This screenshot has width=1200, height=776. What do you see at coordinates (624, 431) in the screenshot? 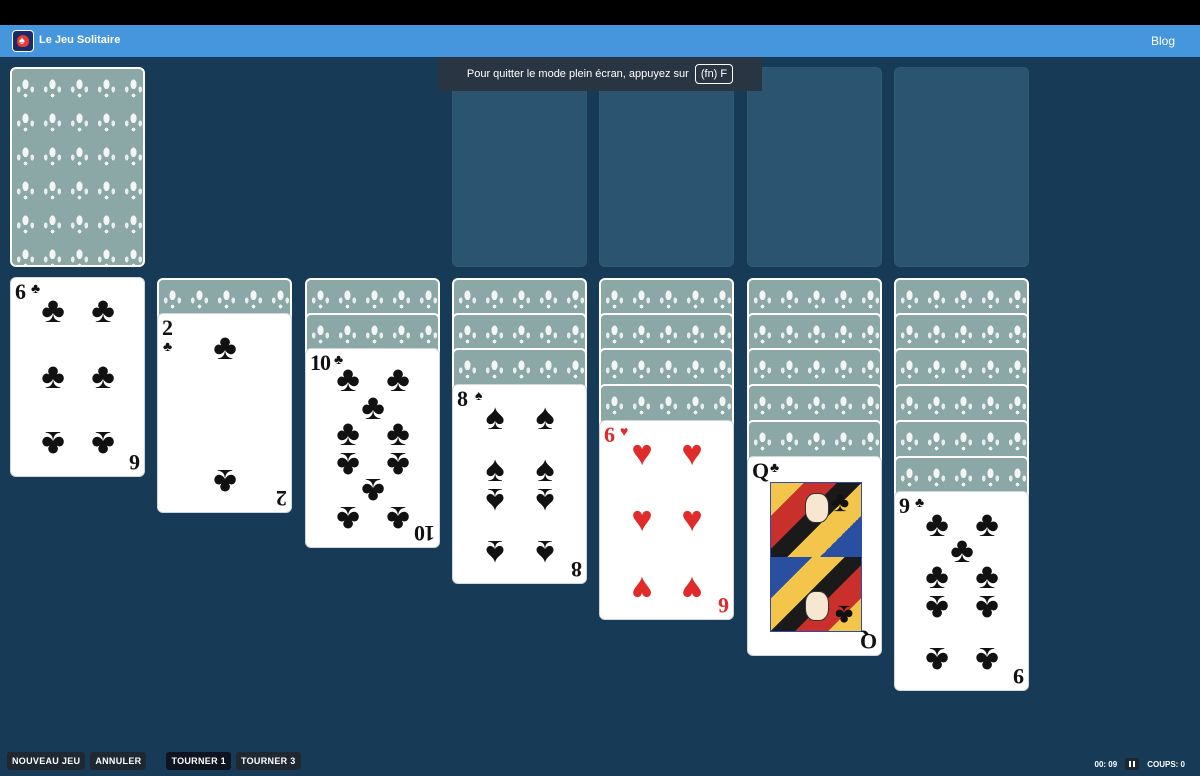
I see `heart-suit-icon: ♥` at bounding box center [624, 431].